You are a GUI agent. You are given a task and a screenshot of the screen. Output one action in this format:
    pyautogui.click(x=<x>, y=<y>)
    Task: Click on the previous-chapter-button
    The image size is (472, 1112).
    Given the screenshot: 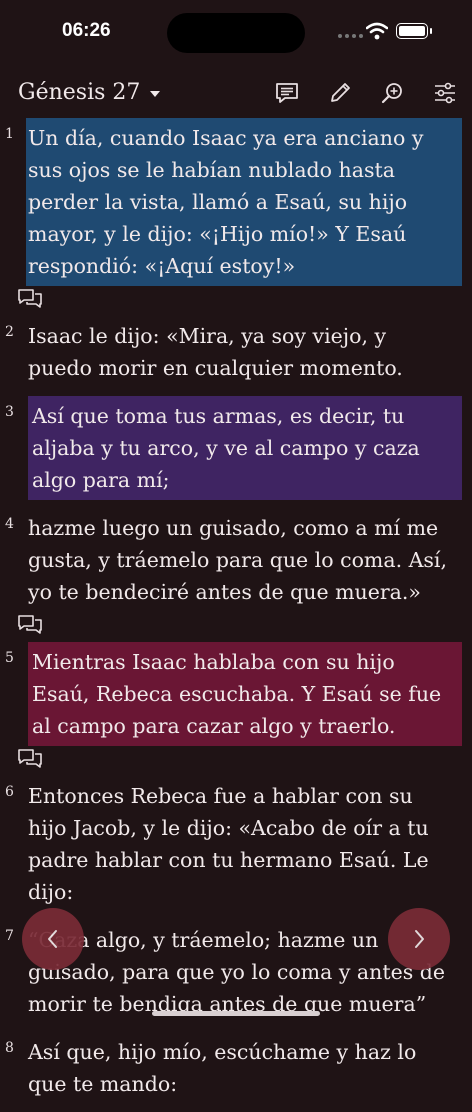 What is the action you would take?
    pyautogui.click(x=53, y=939)
    